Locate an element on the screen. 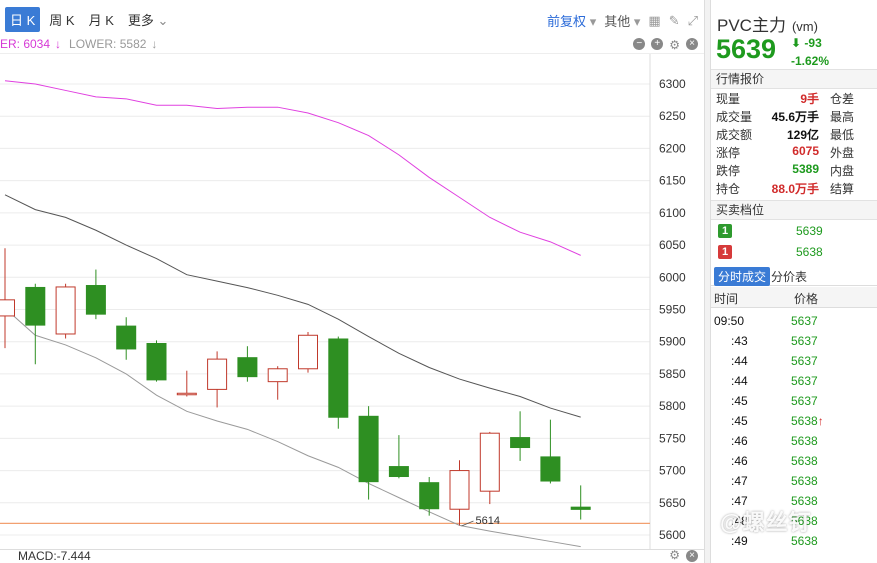 The width and height of the screenshot is (877, 563). quote-value: 88.0万手 is located at coordinates (795, 189).